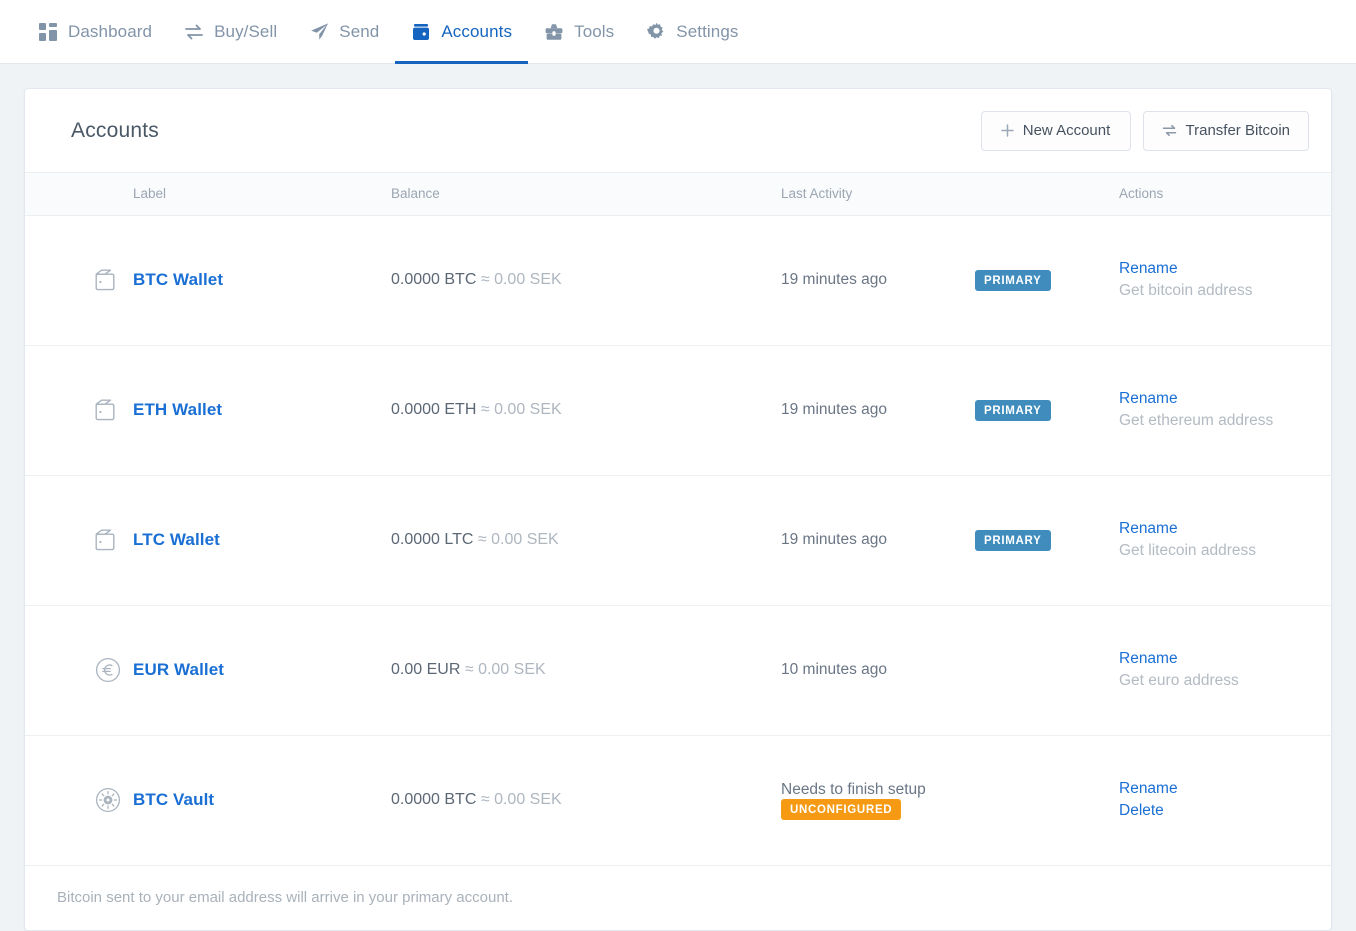 This screenshot has width=1356, height=931. What do you see at coordinates (1169, 130) in the screenshot?
I see `transfer-icon` at bounding box center [1169, 130].